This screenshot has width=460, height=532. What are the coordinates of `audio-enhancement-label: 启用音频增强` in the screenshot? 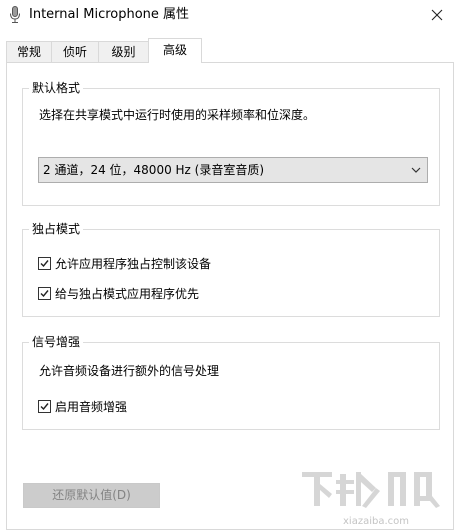 It's located at (91, 407).